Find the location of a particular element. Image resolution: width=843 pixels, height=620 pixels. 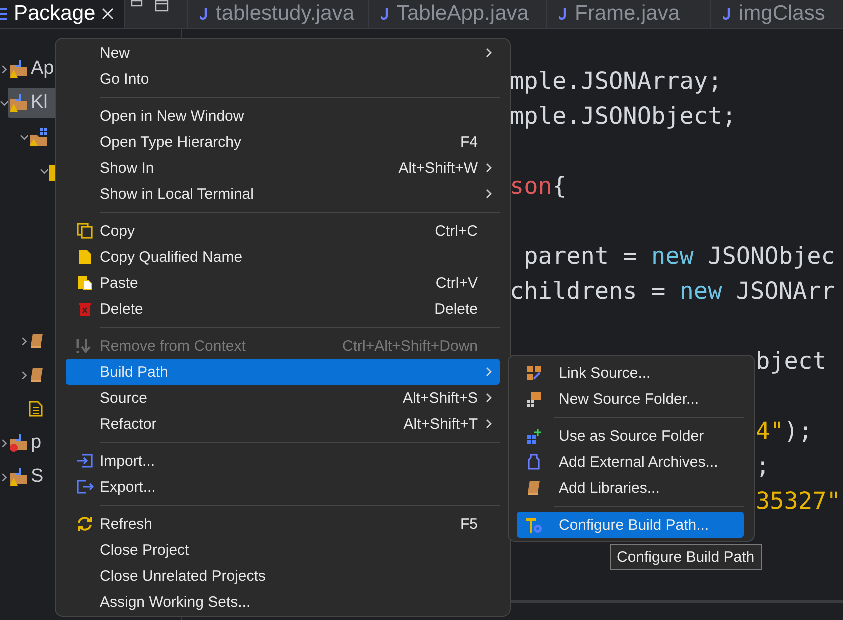

shortcut-label: Ctrl+V is located at coordinates (457, 283).